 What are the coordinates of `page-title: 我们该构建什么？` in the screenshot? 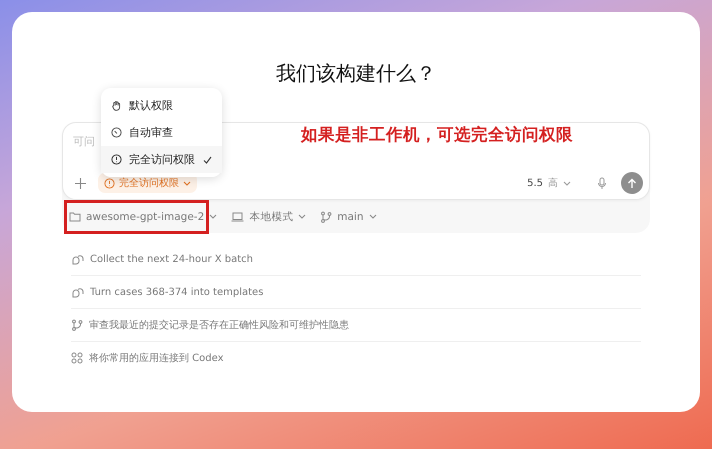 It's located at (356, 73).